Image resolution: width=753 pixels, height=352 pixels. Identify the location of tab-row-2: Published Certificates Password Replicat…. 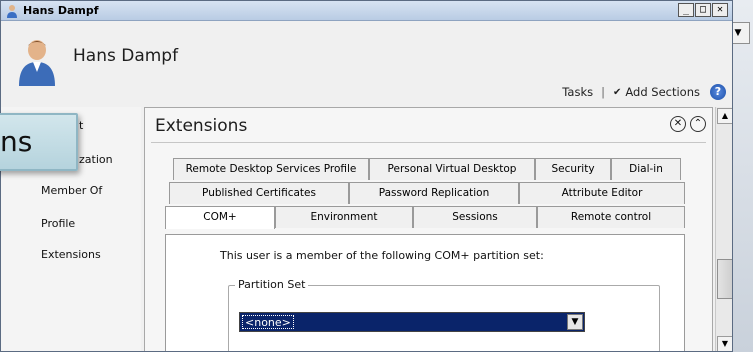
(427, 193).